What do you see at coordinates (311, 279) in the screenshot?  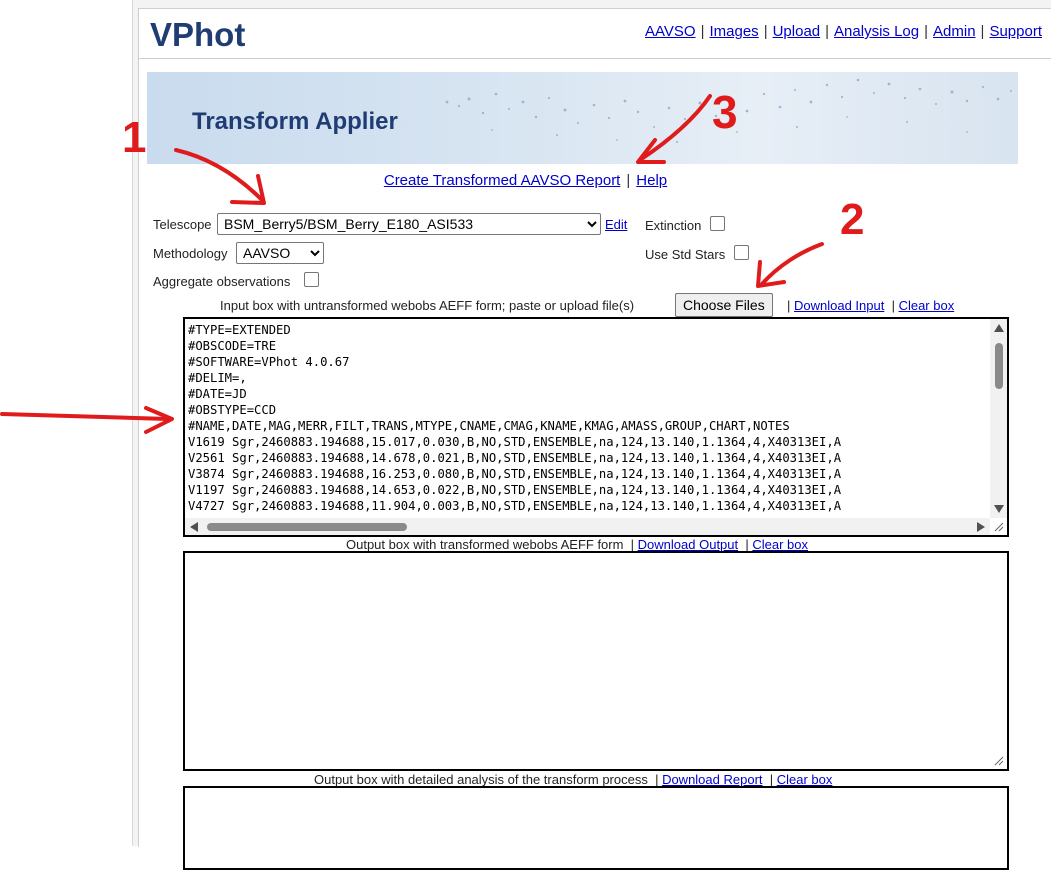 I see `aggregate-observations-checkbox` at bounding box center [311, 279].